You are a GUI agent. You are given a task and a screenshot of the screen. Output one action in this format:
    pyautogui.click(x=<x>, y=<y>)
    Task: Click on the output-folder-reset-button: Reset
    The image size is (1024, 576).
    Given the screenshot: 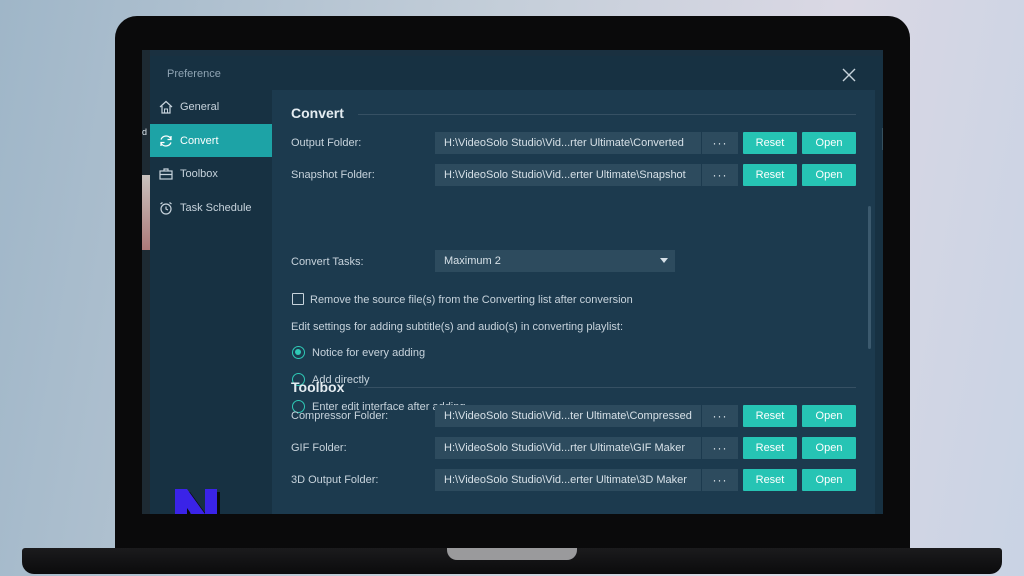 What is the action you would take?
    pyautogui.click(x=770, y=143)
    